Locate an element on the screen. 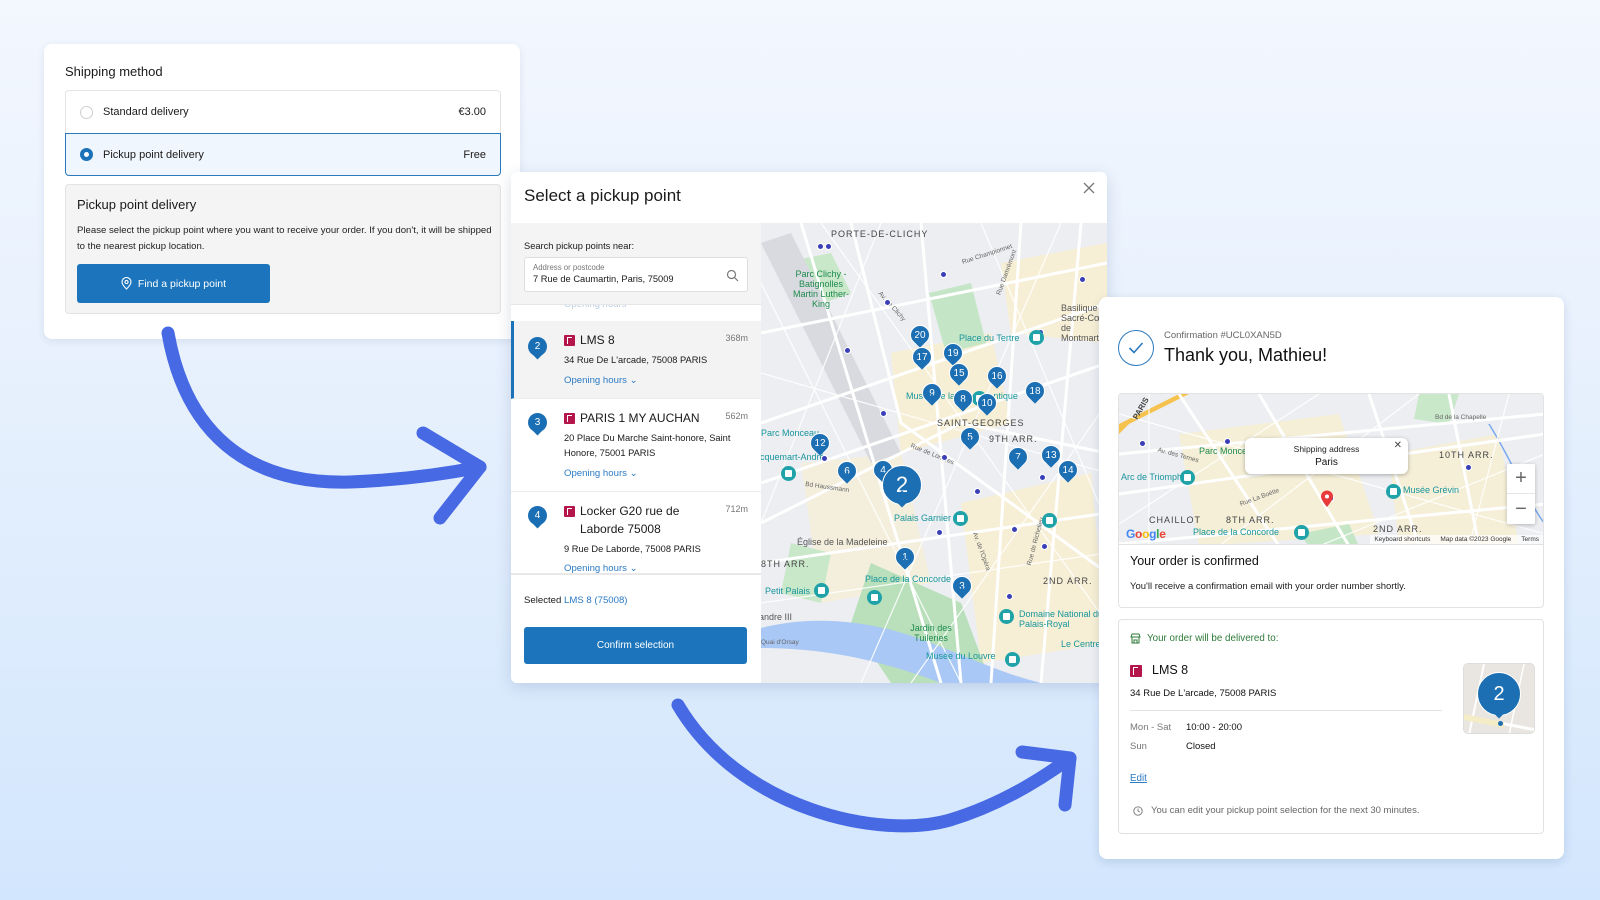  map-pin-15: 15 is located at coordinates (960, 376).